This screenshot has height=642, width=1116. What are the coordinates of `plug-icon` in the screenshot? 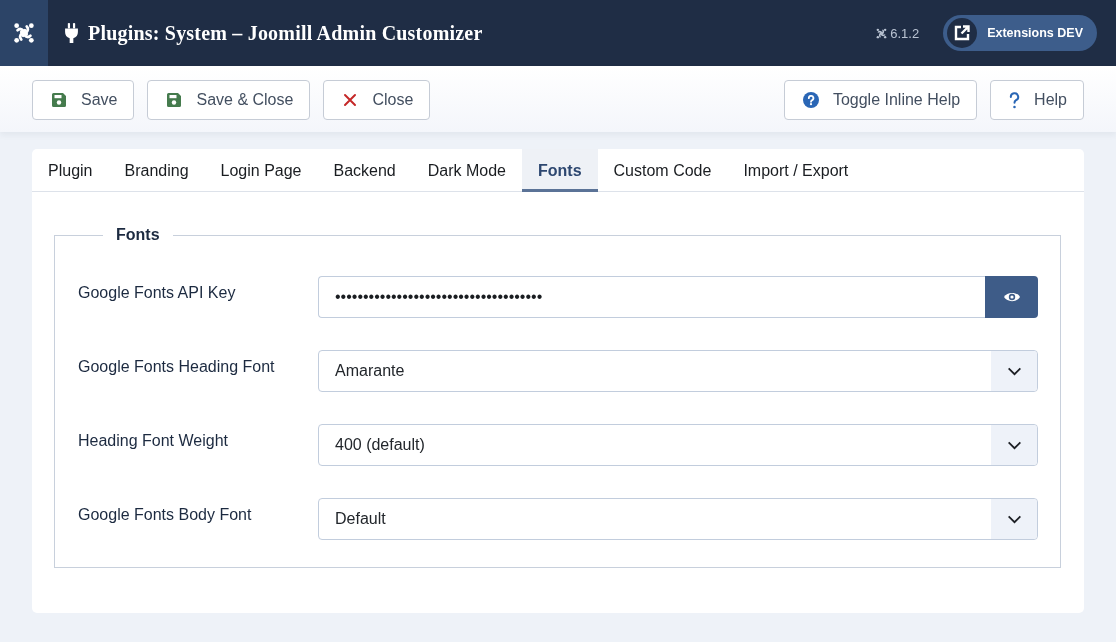 It's located at (71, 33).